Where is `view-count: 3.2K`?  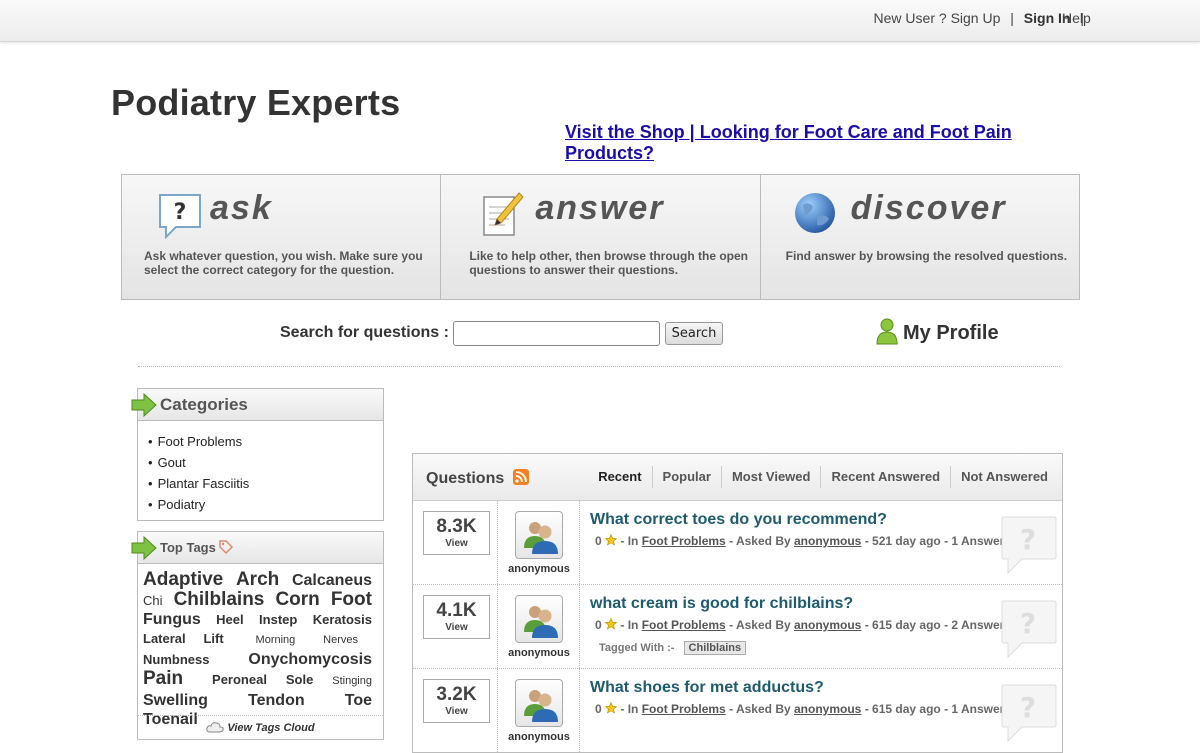
view-count: 3.2K is located at coordinates (456, 694).